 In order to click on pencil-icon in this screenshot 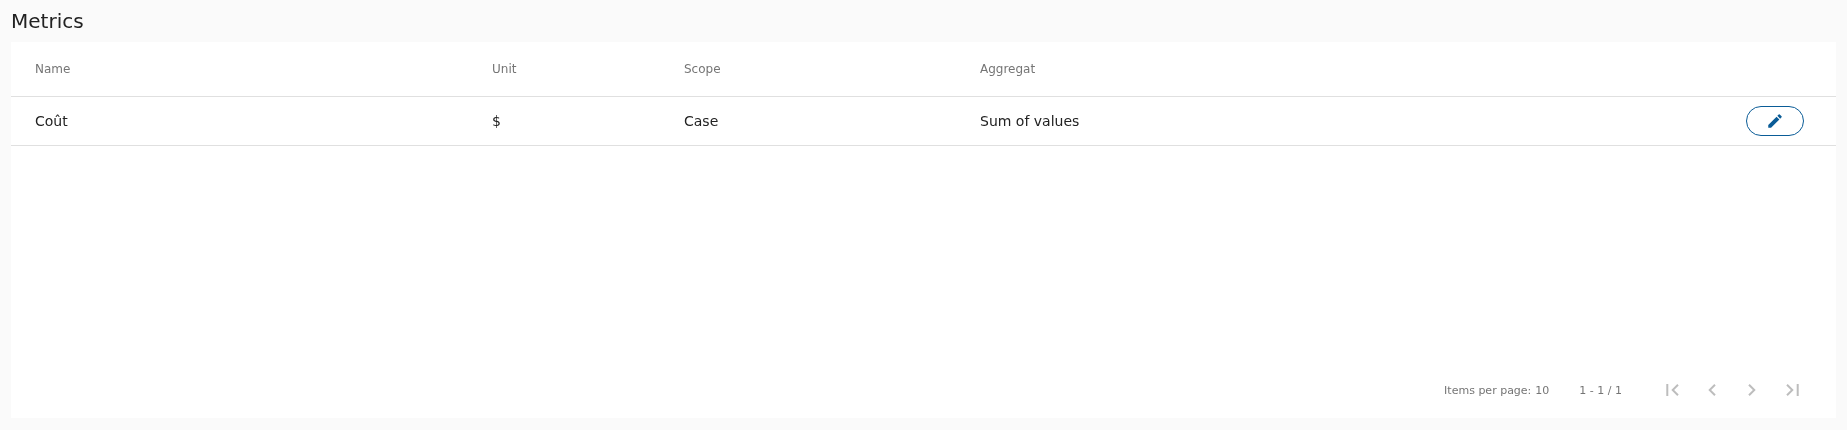, I will do `click(1775, 121)`.